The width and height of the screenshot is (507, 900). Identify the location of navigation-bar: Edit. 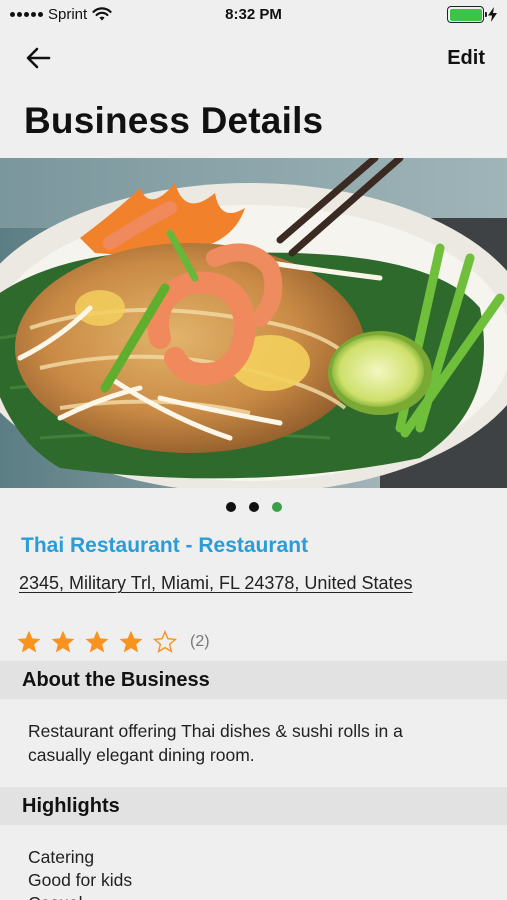
(253, 60).